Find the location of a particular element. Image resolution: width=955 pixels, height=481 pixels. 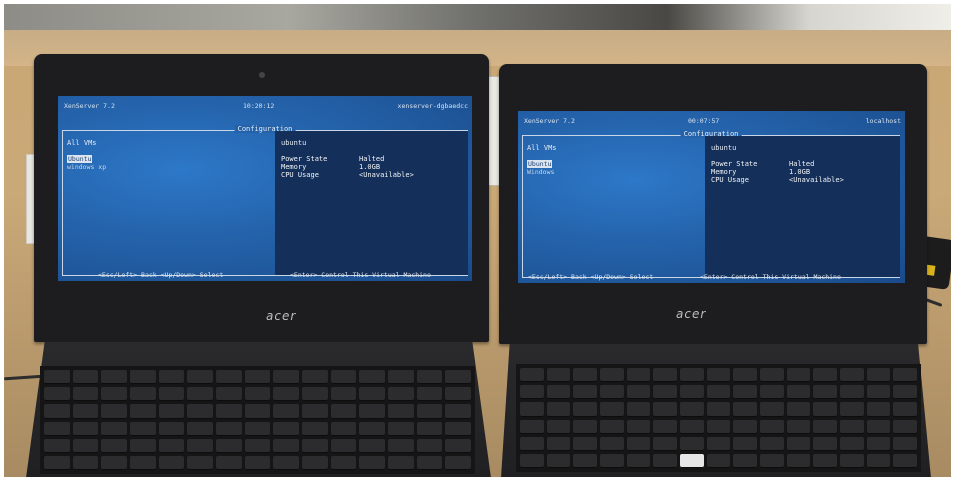

detail-row: Memory 1.0GB is located at coordinates (331, 167).